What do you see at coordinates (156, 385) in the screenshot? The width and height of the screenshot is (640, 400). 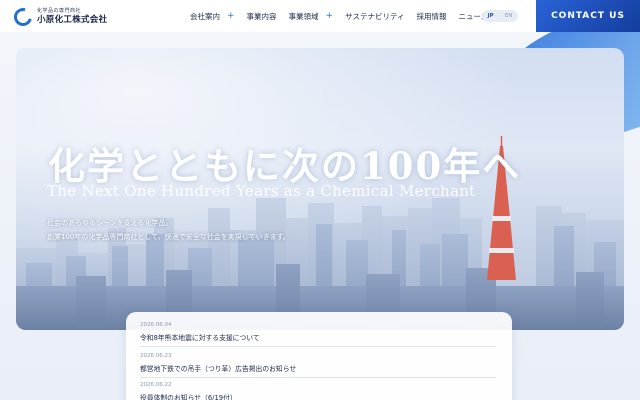 I see `news-date: 2026.06.22` at bounding box center [156, 385].